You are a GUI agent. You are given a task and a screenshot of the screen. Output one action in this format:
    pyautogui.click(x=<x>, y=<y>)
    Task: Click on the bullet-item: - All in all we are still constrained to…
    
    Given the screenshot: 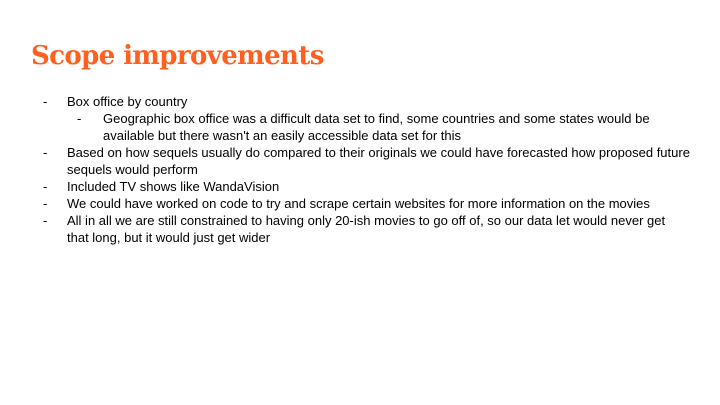 What is the action you would take?
    pyautogui.click(x=365, y=229)
    